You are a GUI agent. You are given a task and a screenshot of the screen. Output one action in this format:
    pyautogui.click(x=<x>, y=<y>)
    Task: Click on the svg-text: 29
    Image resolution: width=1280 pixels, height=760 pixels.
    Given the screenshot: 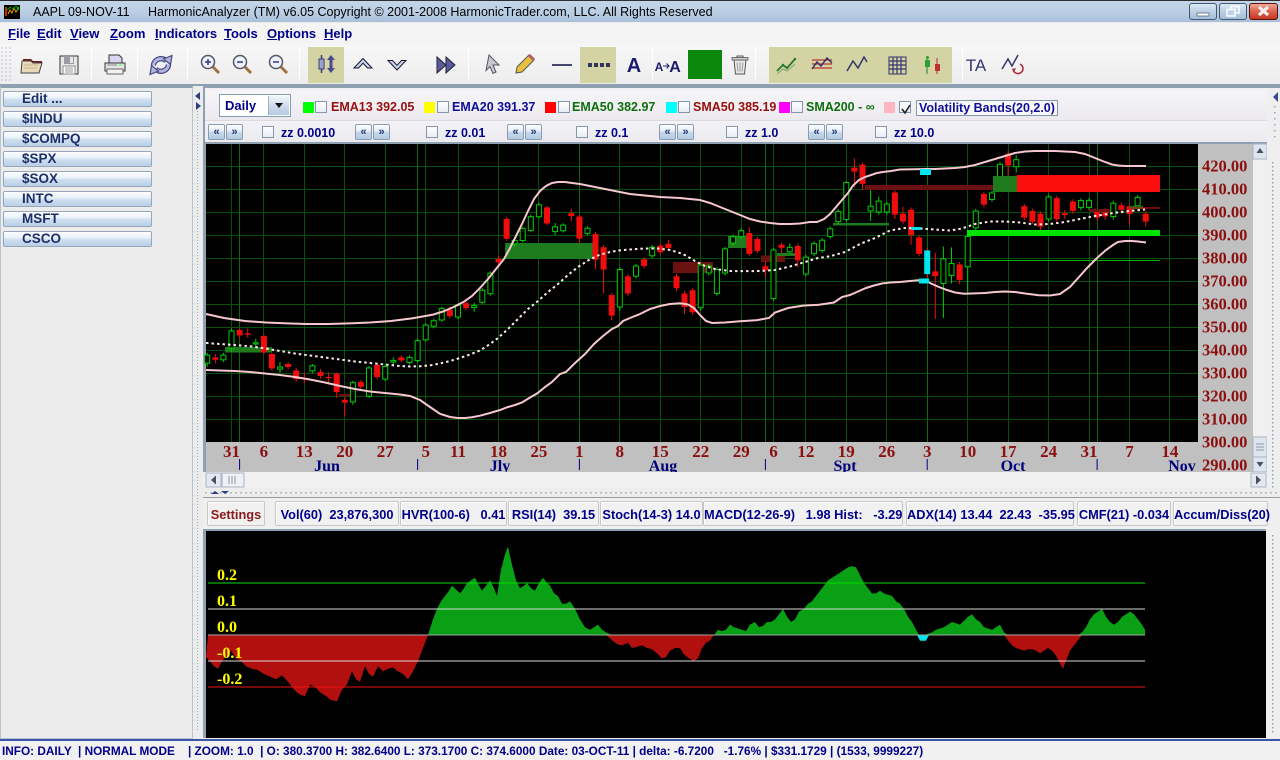 What is the action you would take?
    pyautogui.click(x=741, y=451)
    